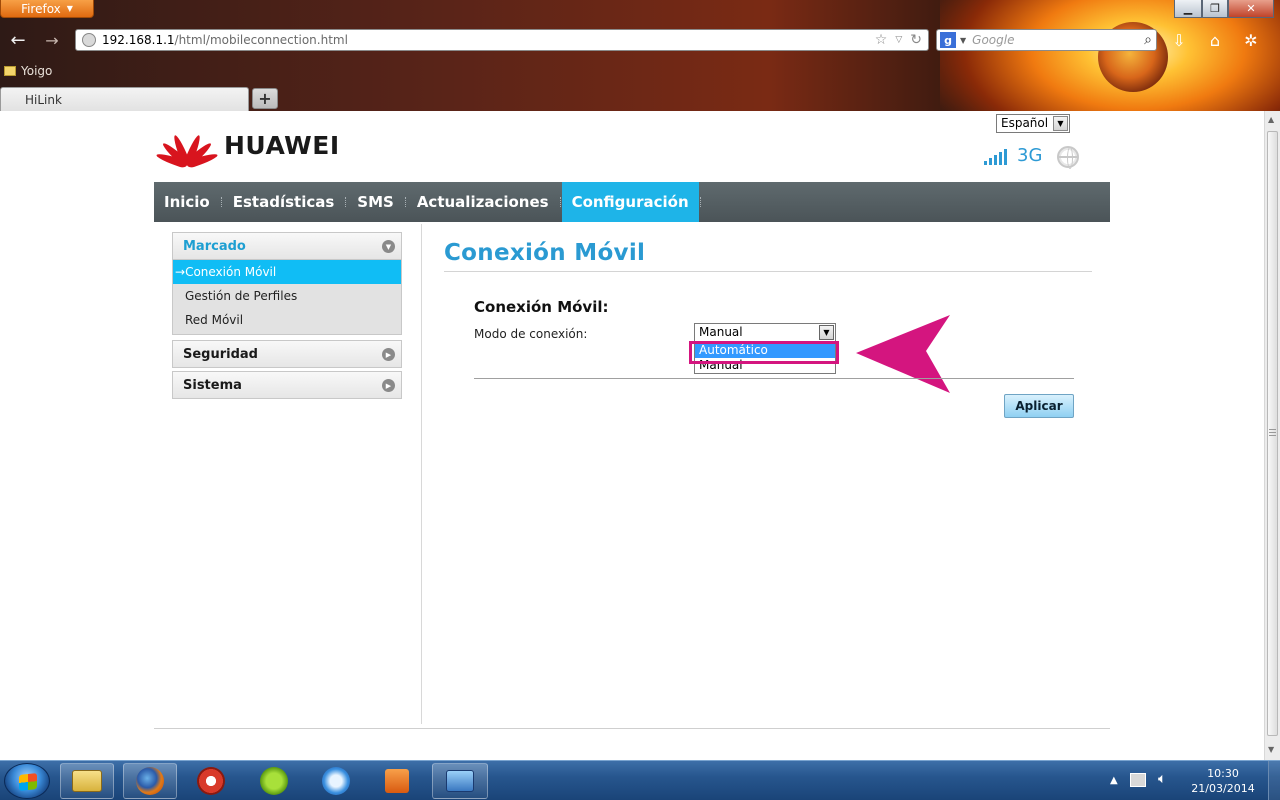 The image size is (1280, 800). Describe the element at coordinates (375, 202) in the screenshot. I see `nav-item-2: SMS` at that location.